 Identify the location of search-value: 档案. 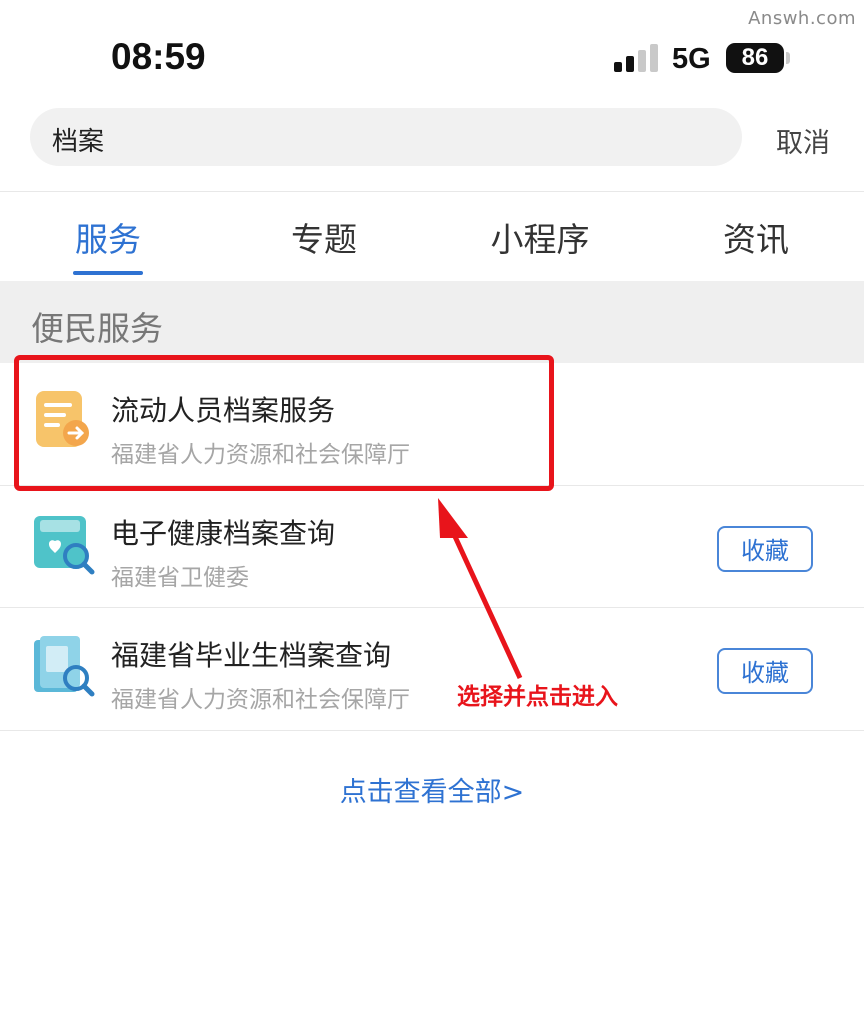
(78, 142).